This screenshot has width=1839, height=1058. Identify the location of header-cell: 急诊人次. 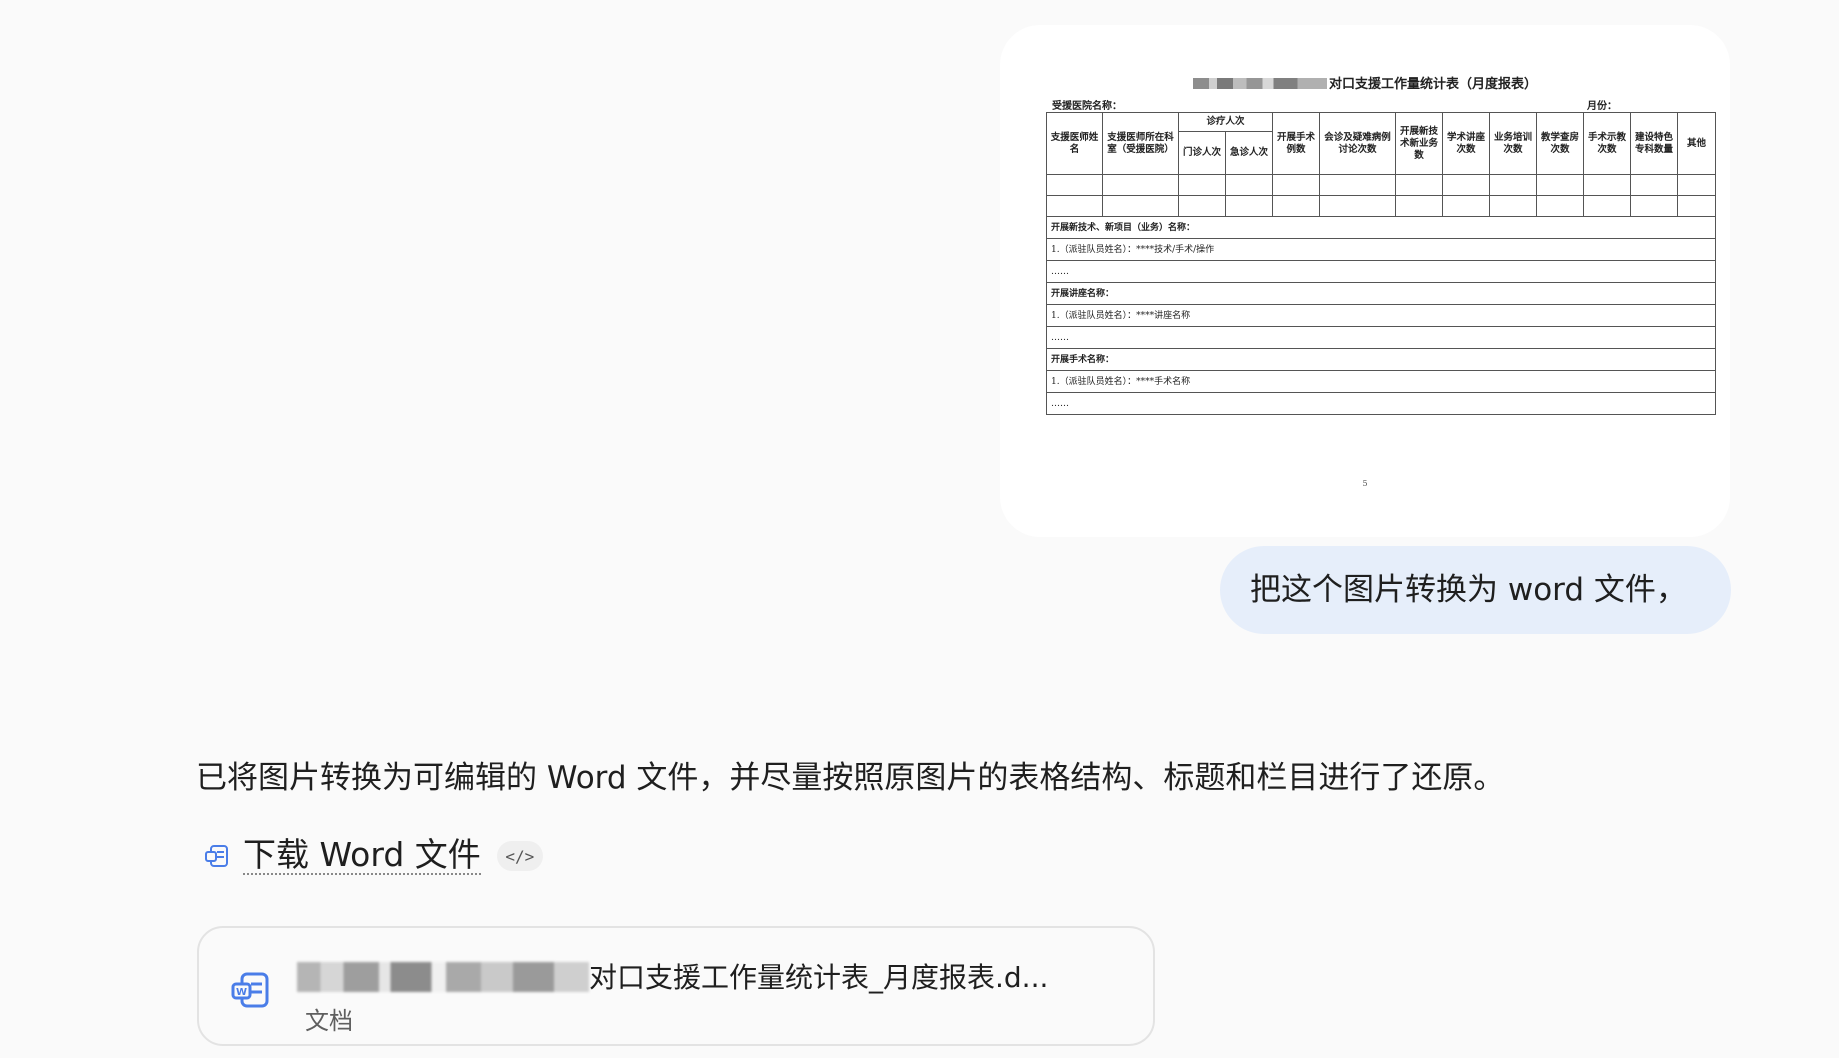
(1249, 153).